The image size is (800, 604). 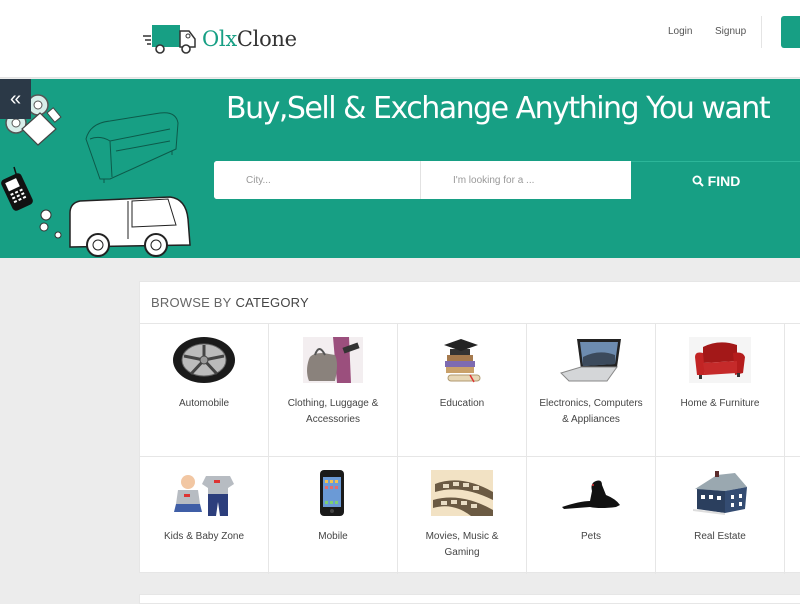 I want to click on double-chevron-left-icon: «, so click(x=15, y=98).